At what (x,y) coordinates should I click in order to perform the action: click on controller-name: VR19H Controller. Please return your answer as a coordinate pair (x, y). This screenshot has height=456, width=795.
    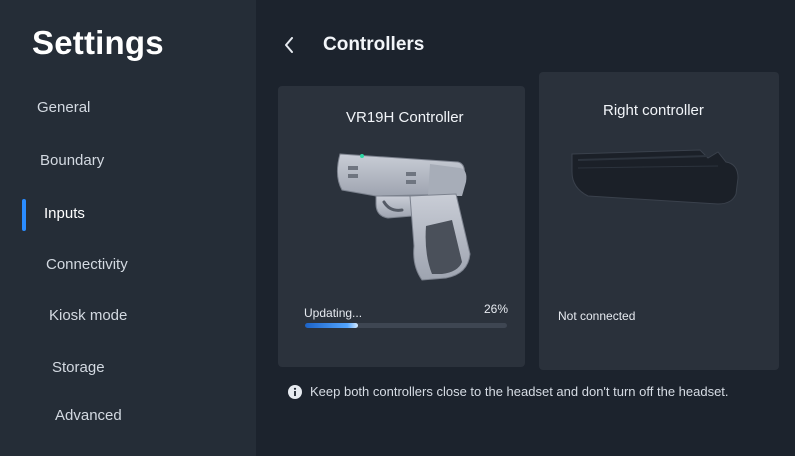
    Looking at the image, I should click on (405, 117).